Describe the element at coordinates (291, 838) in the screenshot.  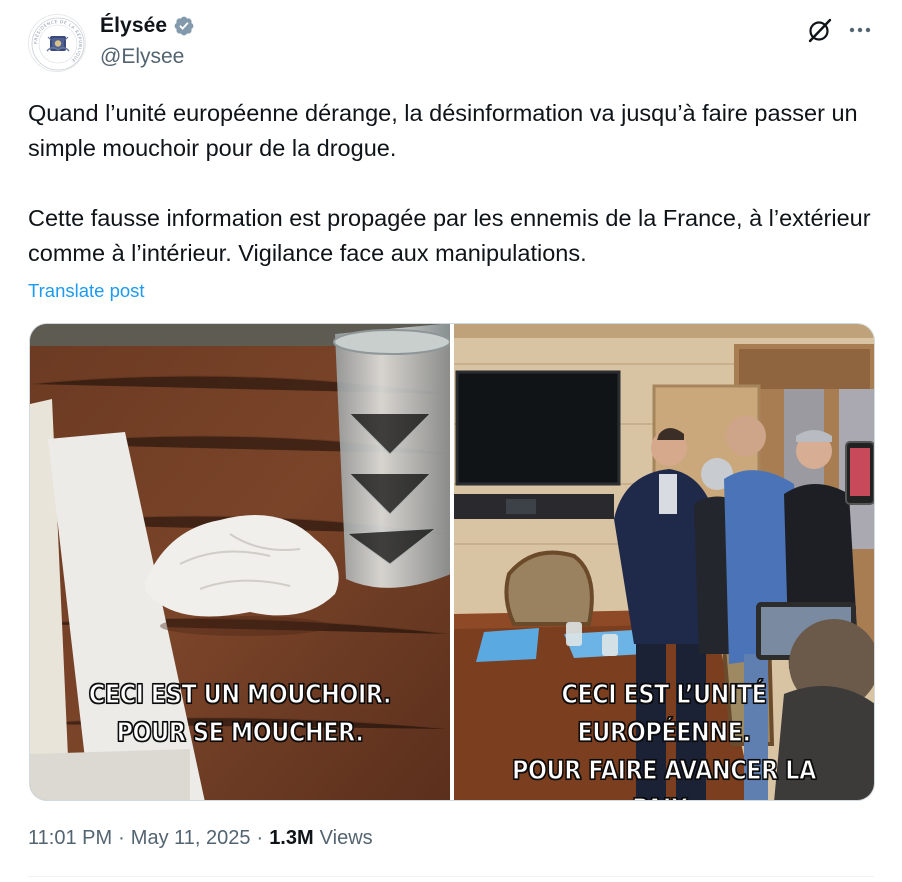
I see `views-count: 1.3M` at that location.